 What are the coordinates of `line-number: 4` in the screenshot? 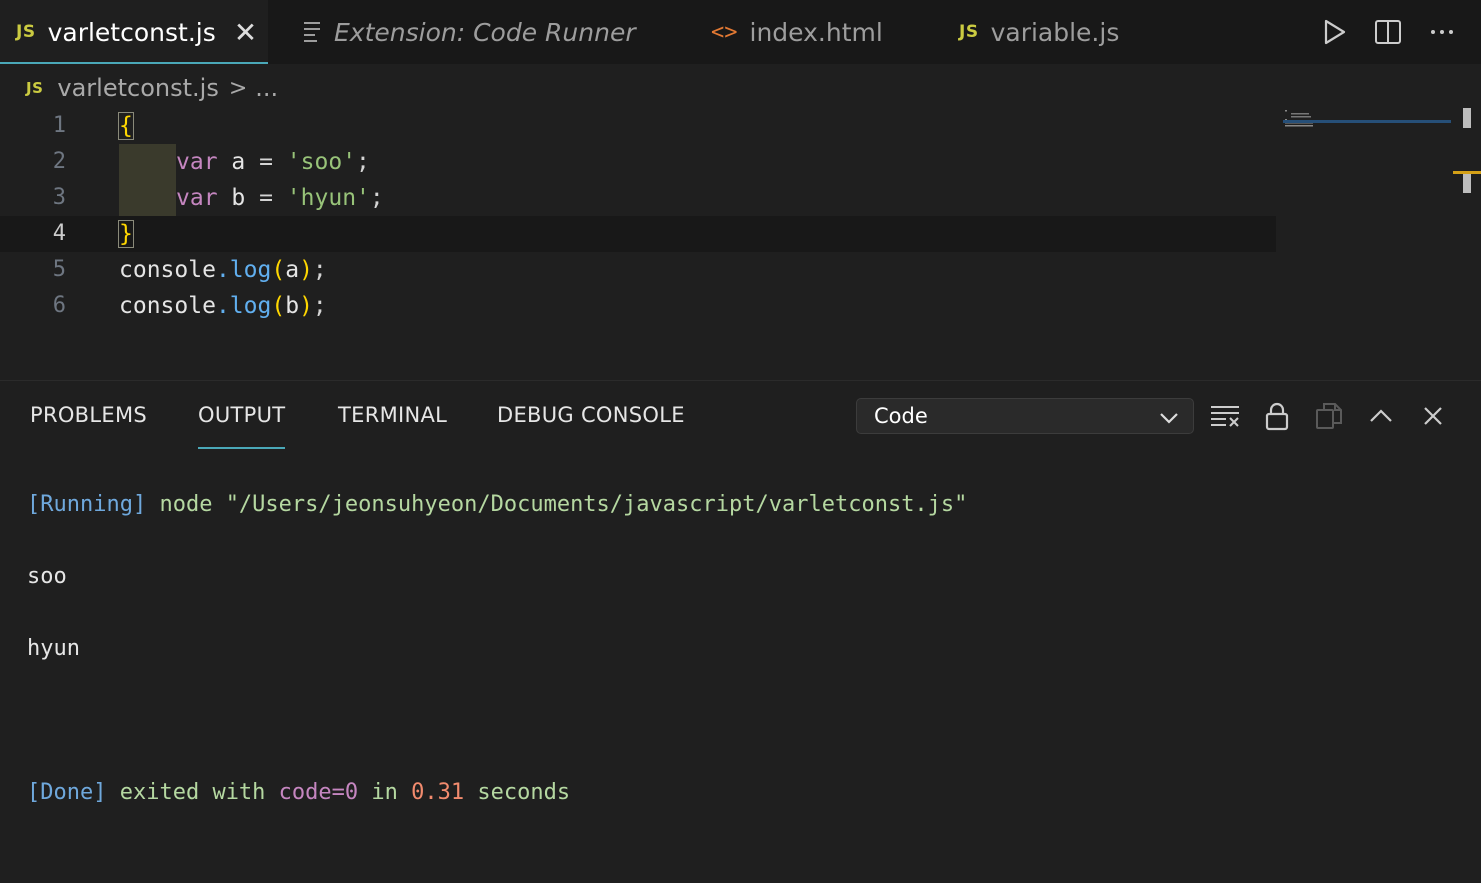 It's located at (59, 233).